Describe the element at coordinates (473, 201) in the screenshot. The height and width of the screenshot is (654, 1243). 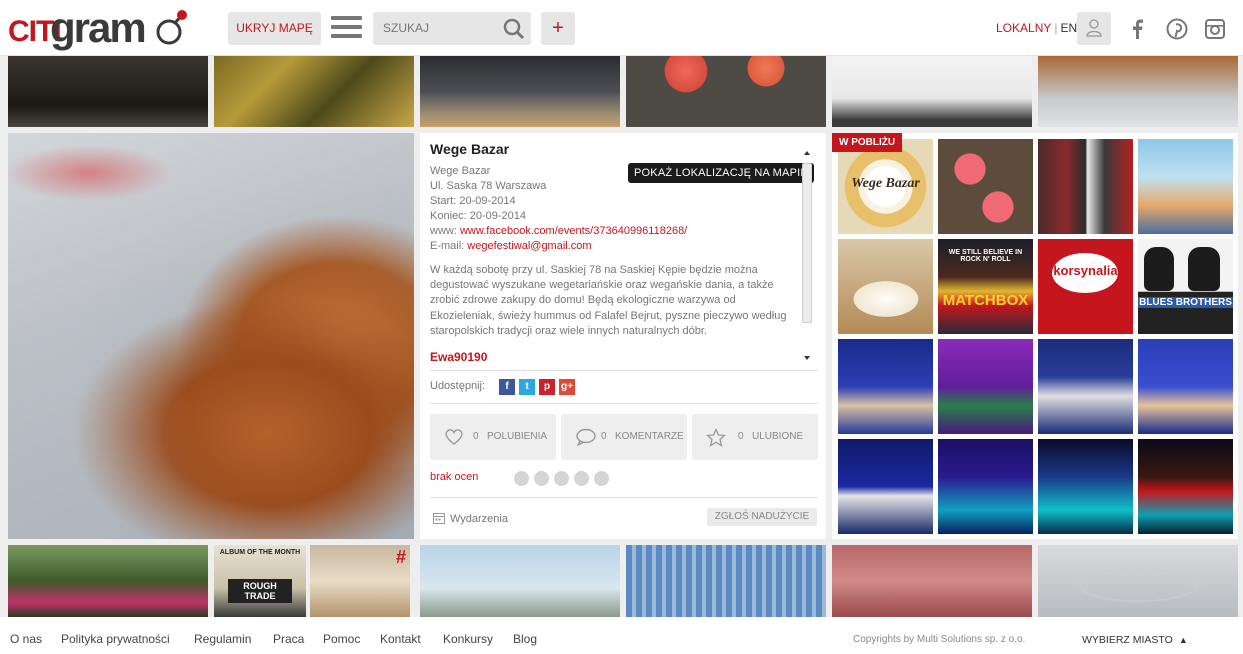
I see `event-start: Start: 20-09-2014` at that location.